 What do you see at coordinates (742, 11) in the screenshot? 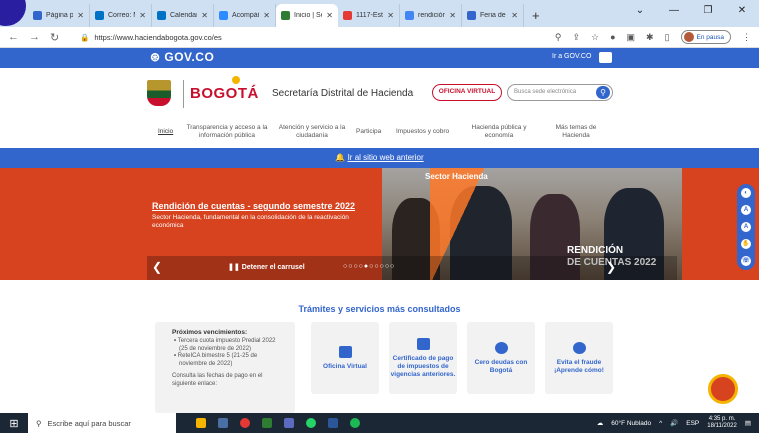
I see `close-window-button: ✕` at bounding box center [742, 11].